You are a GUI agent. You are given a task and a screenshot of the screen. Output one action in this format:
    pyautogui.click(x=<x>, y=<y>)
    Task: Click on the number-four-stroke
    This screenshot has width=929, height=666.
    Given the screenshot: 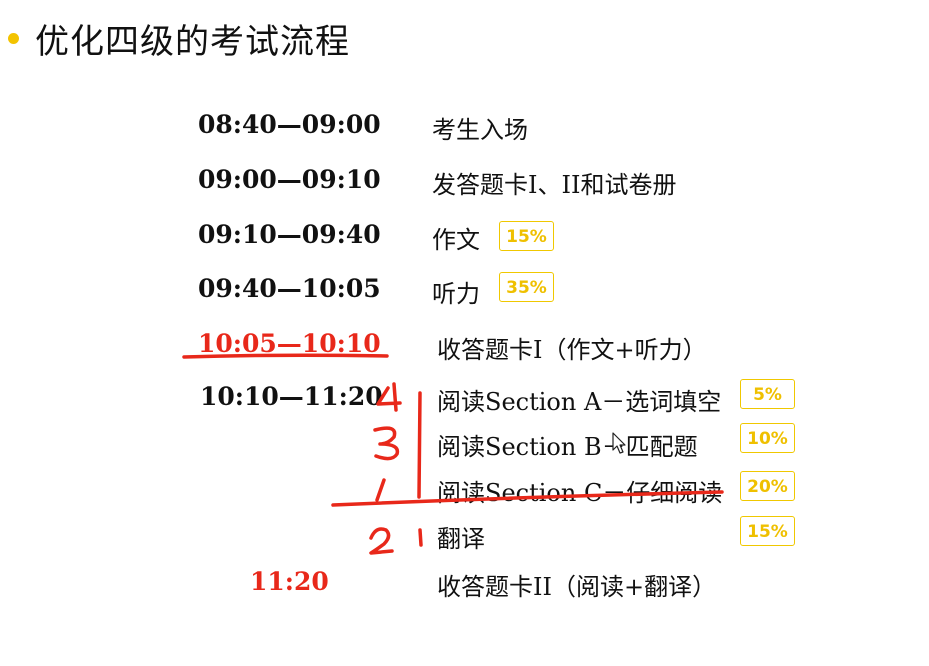 What is the action you would take?
    pyautogui.click(x=389, y=397)
    